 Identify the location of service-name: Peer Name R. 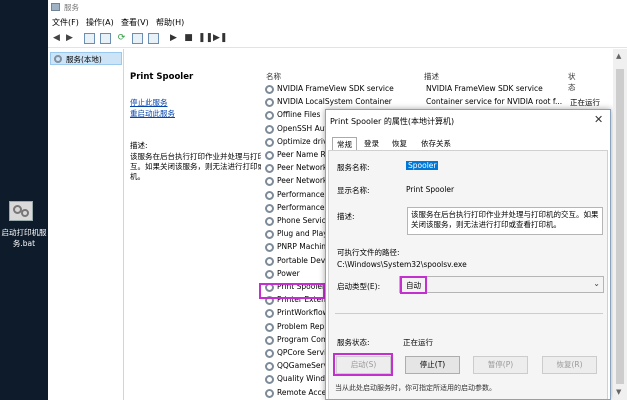
(301, 154).